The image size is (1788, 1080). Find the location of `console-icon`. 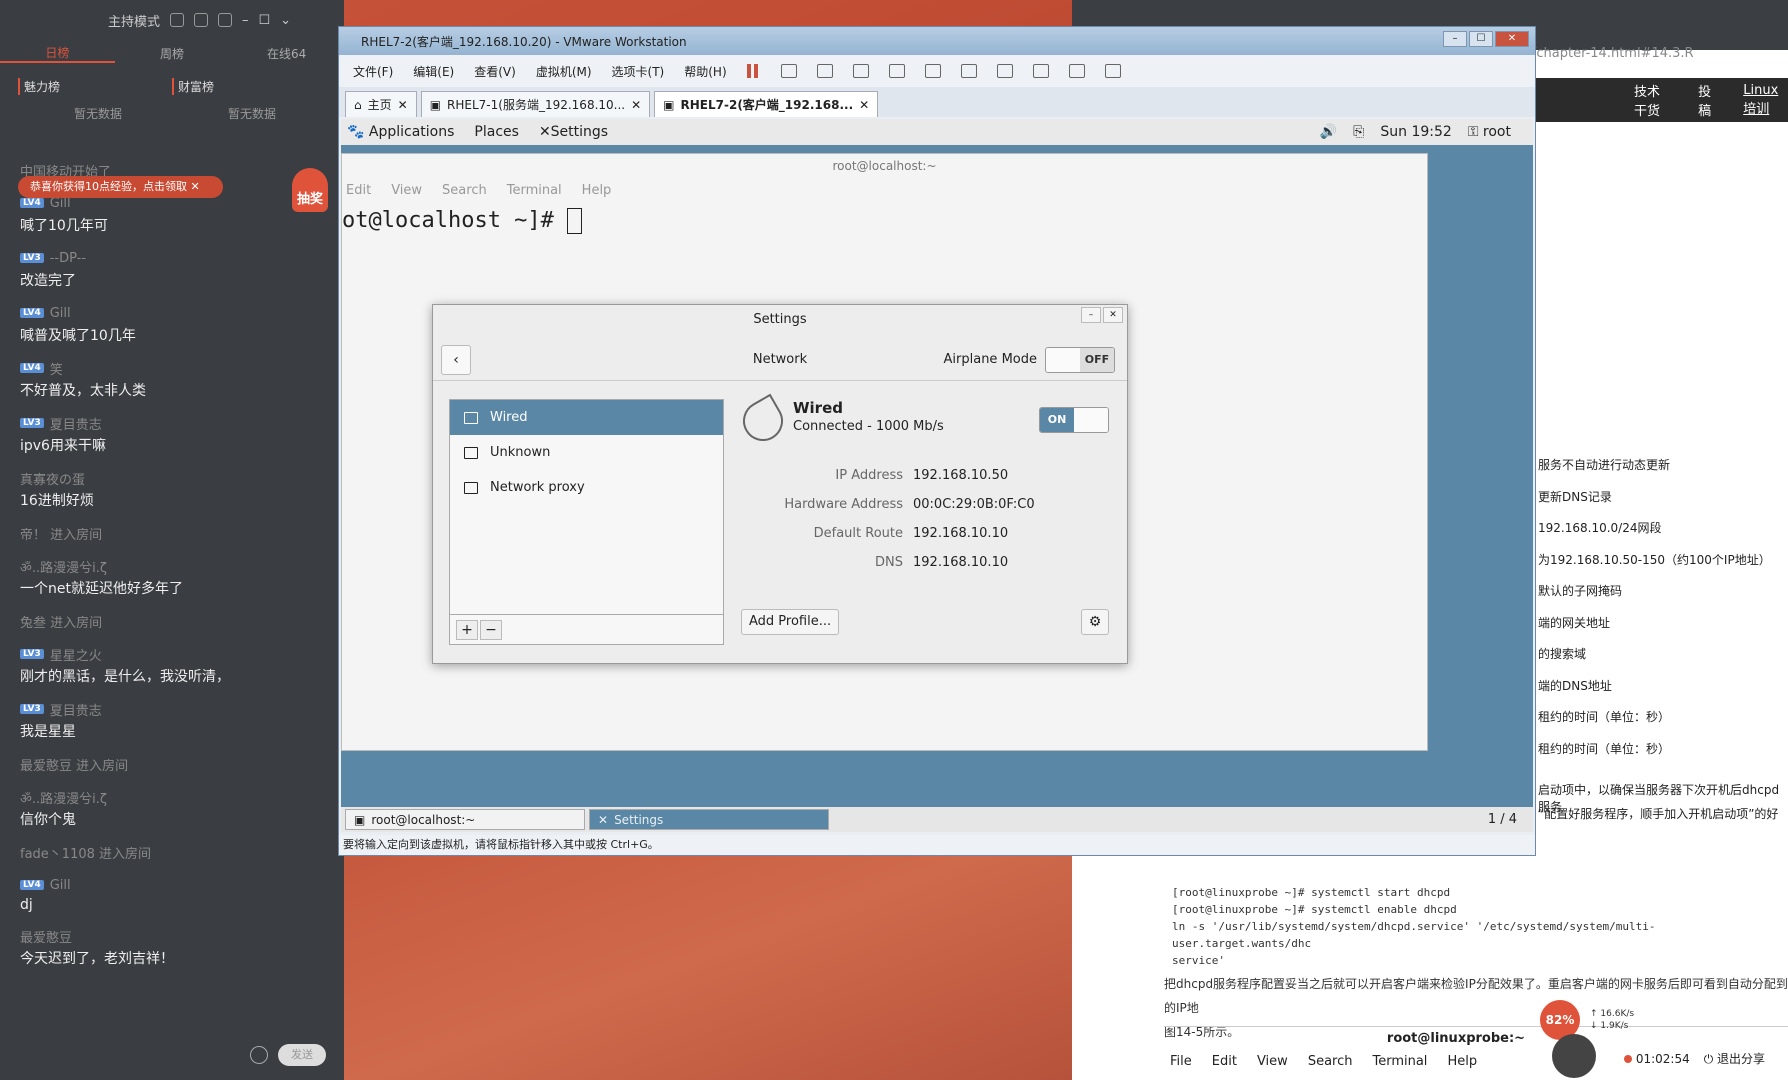

console-icon is located at coordinates (1076, 71).